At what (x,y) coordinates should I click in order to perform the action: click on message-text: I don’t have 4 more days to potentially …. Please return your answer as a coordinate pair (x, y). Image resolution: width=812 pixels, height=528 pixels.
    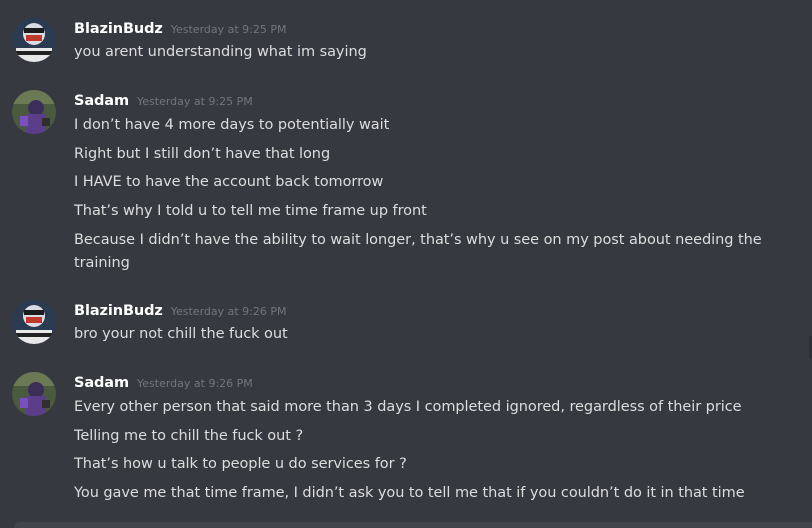
    Looking at the image, I should click on (232, 125).